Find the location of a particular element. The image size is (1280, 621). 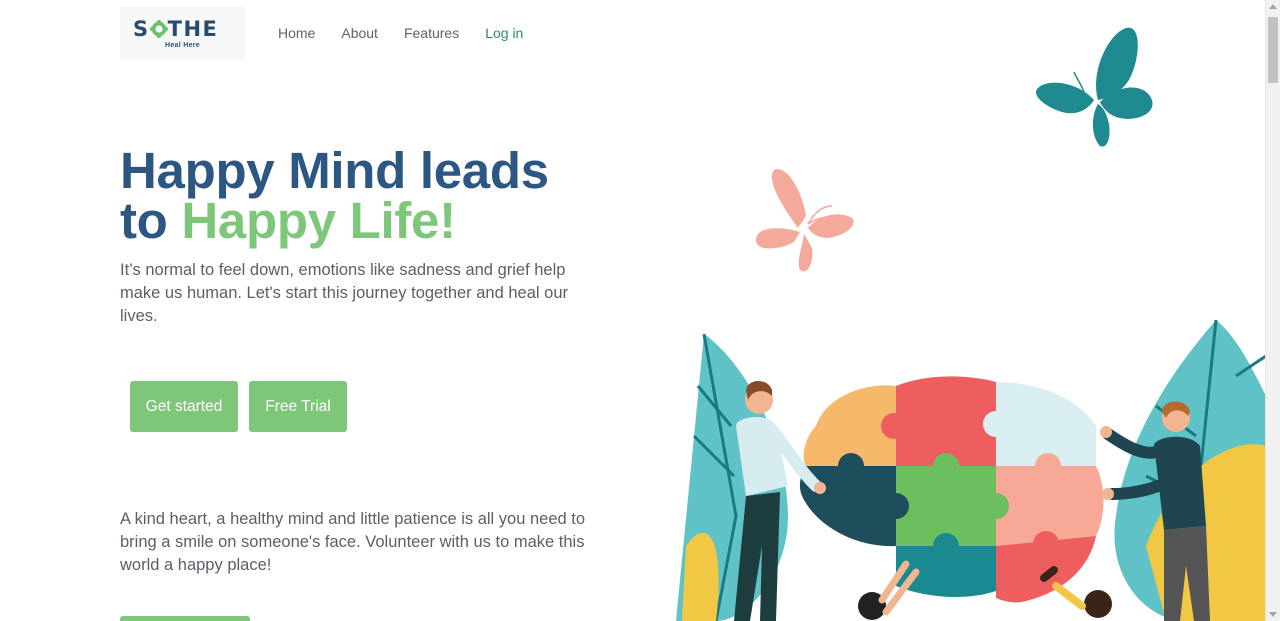

logo-wordmark: S THE is located at coordinates (175, 29).